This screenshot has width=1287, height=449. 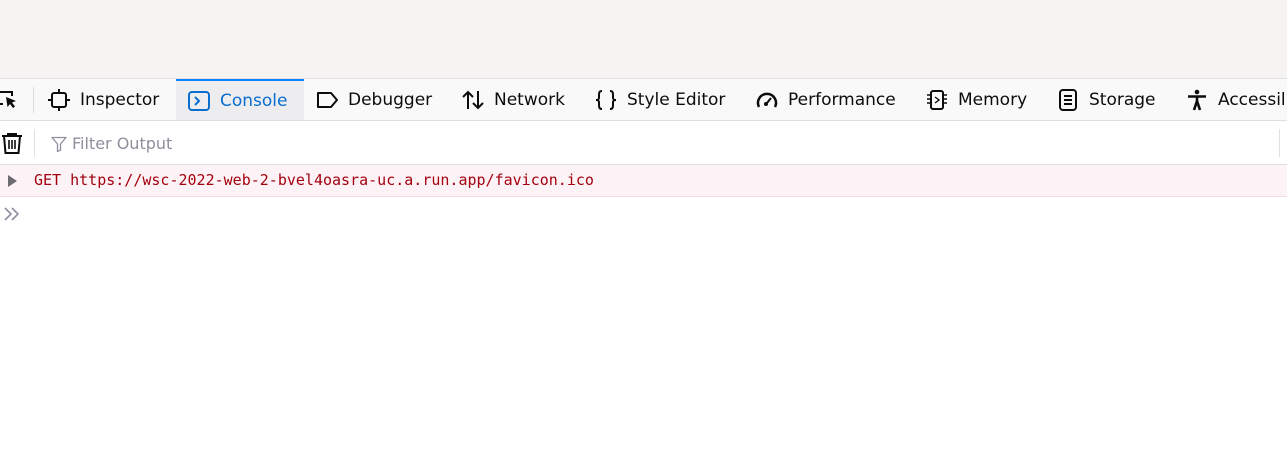 What do you see at coordinates (1068, 100) in the screenshot?
I see `storage-icon` at bounding box center [1068, 100].